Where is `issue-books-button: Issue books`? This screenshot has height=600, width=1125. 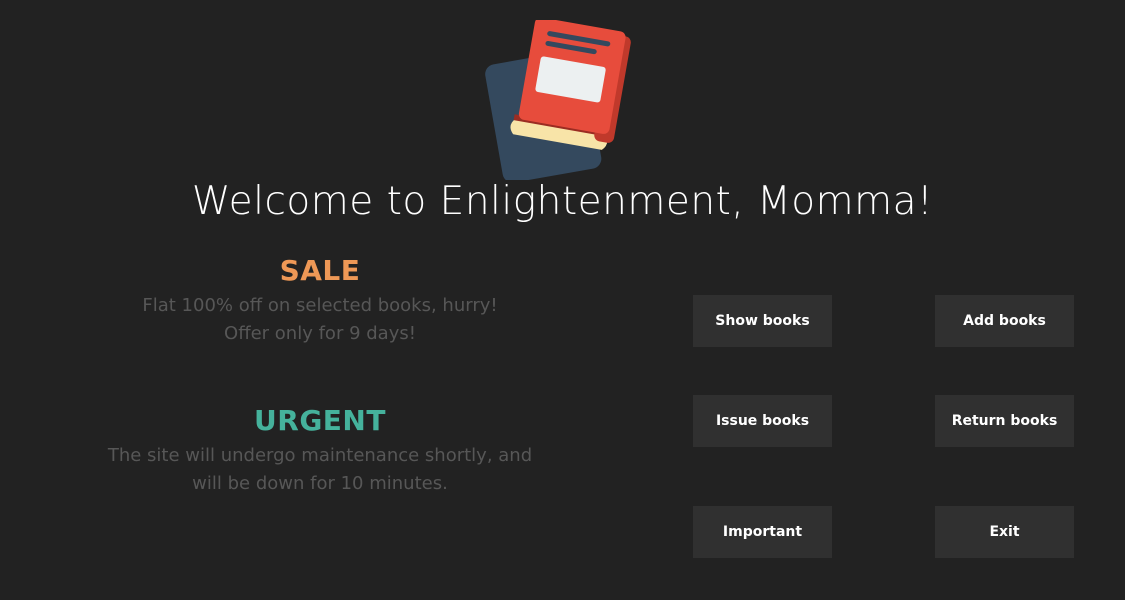
issue-books-button: Issue books is located at coordinates (762, 421).